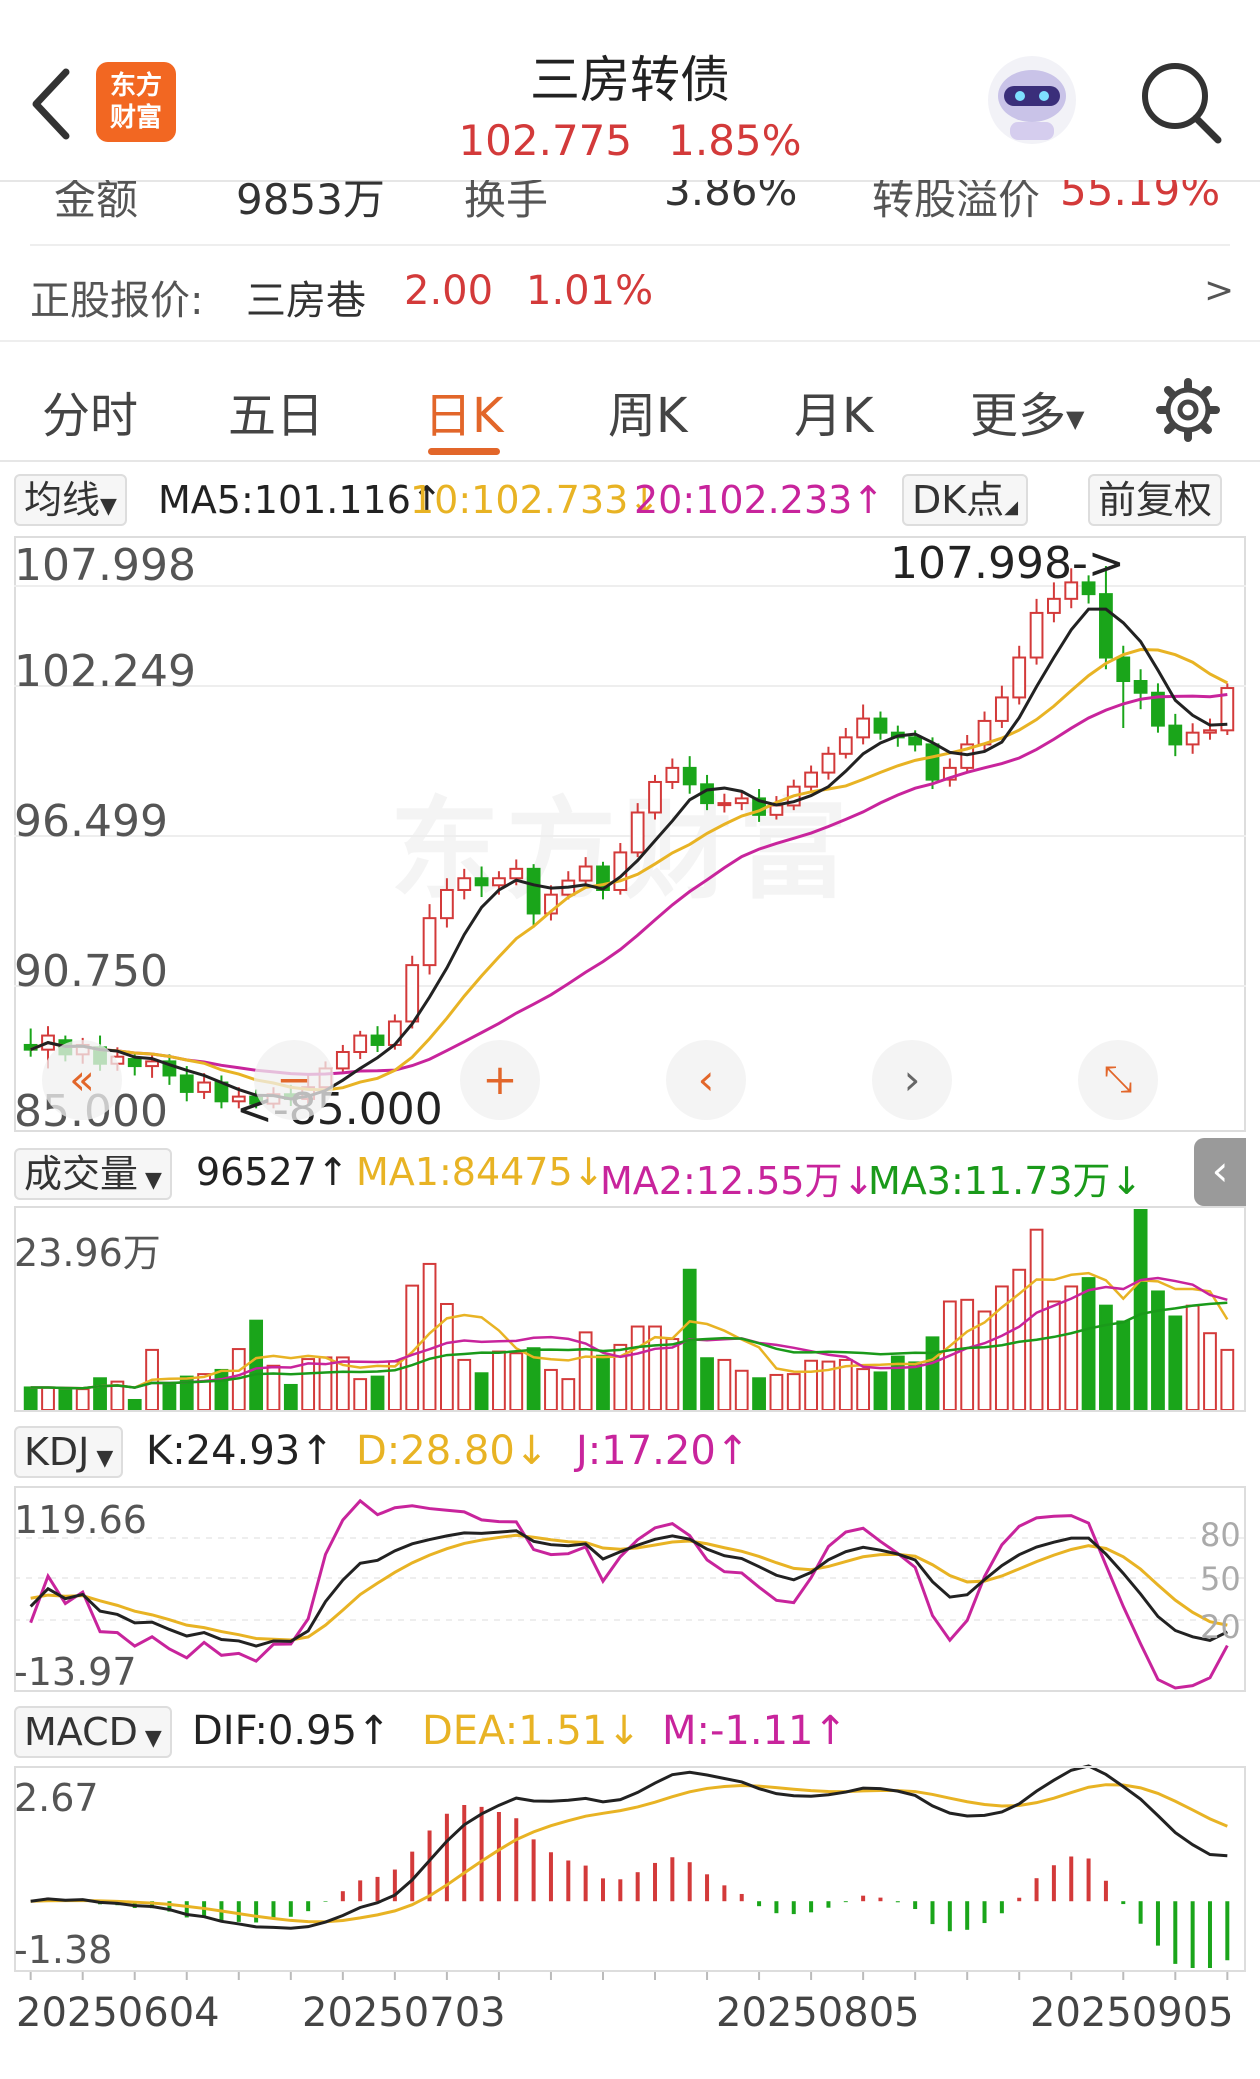  What do you see at coordinates (818, 2013) in the screenshot?
I see `date-label-3: 20250805` at bounding box center [818, 2013].